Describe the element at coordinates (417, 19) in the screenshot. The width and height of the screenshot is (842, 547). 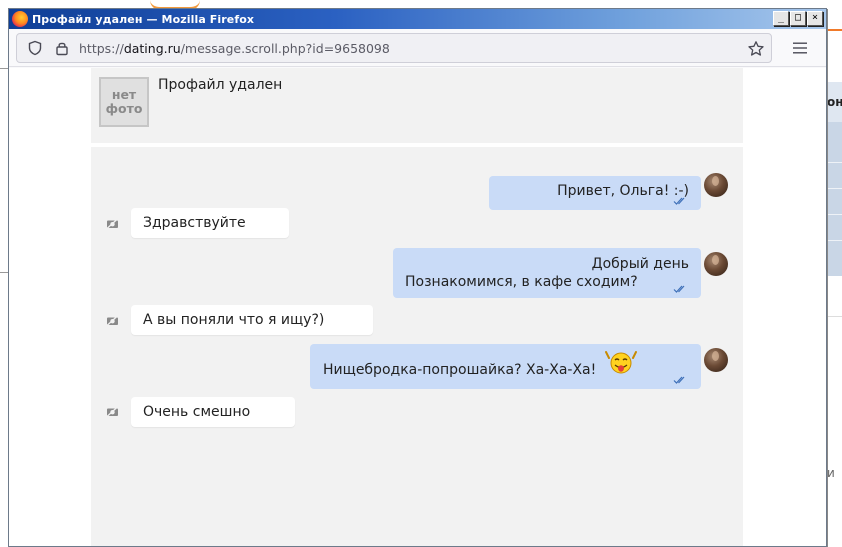
I see `window-titlebar: Профайл удален — Mozilla Firefox _ □ ×` at that location.